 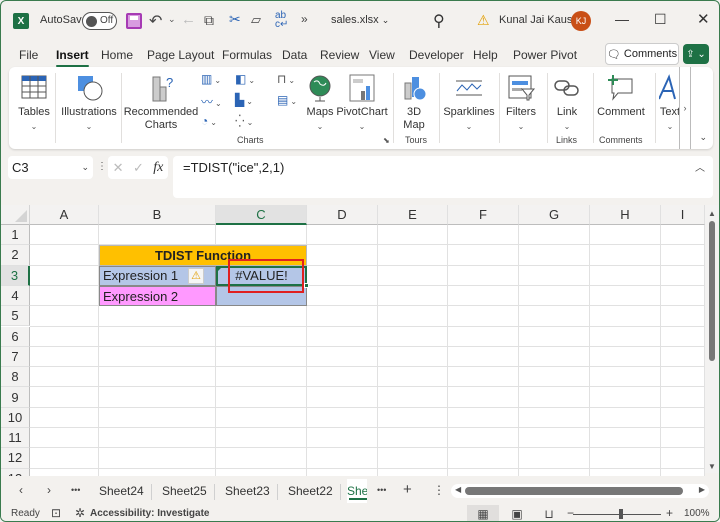 What do you see at coordinates (382, 55) in the screenshot?
I see `tab-view: View` at bounding box center [382, 55].